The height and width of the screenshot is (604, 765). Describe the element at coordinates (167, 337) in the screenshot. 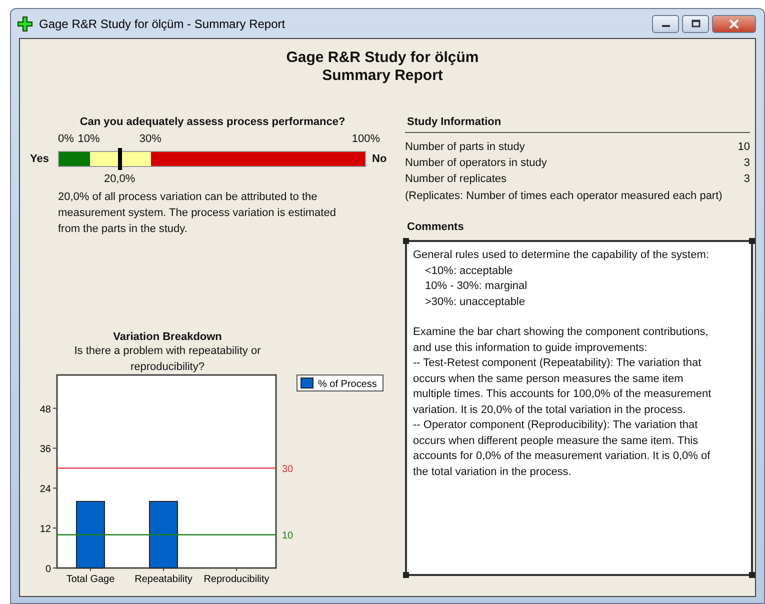

I see `chart-title: Variation Breakdown` at that location.